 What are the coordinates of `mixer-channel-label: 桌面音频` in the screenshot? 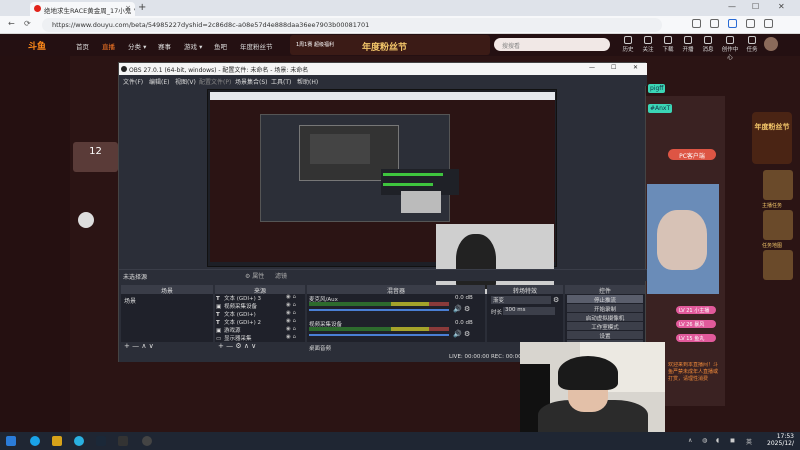 It's located at (320, 349).